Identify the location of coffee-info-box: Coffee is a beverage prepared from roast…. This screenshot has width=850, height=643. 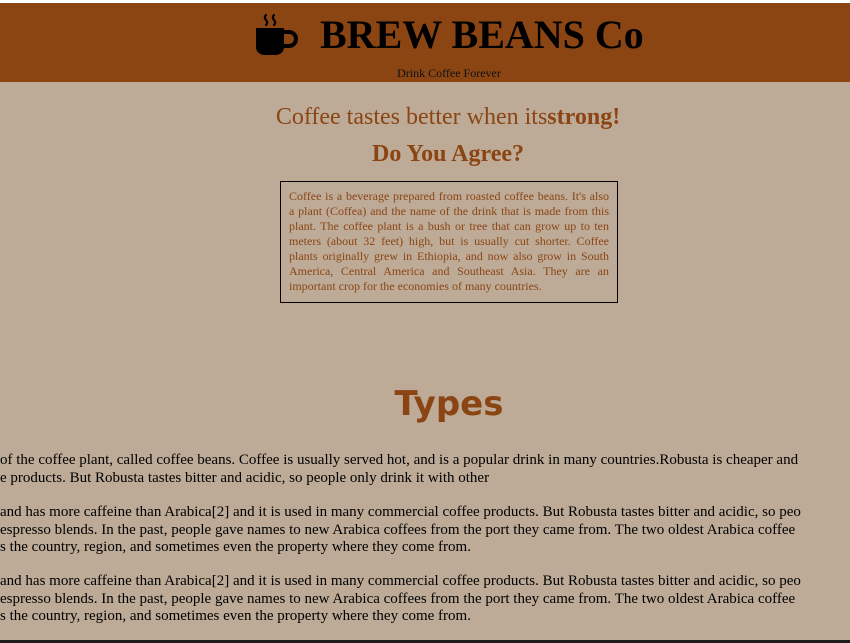
(449, 242).